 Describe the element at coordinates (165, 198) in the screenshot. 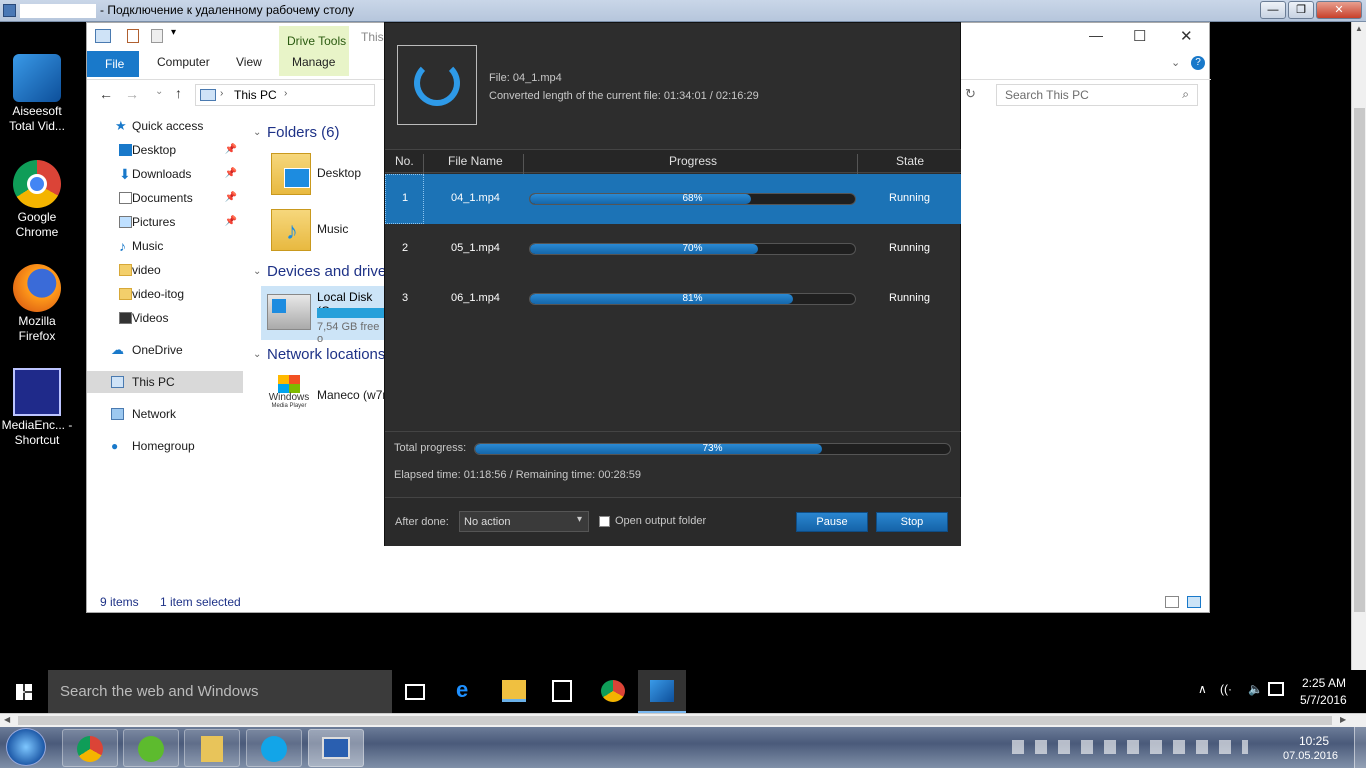

I see `nav-documents: Documents 📌` at that location.